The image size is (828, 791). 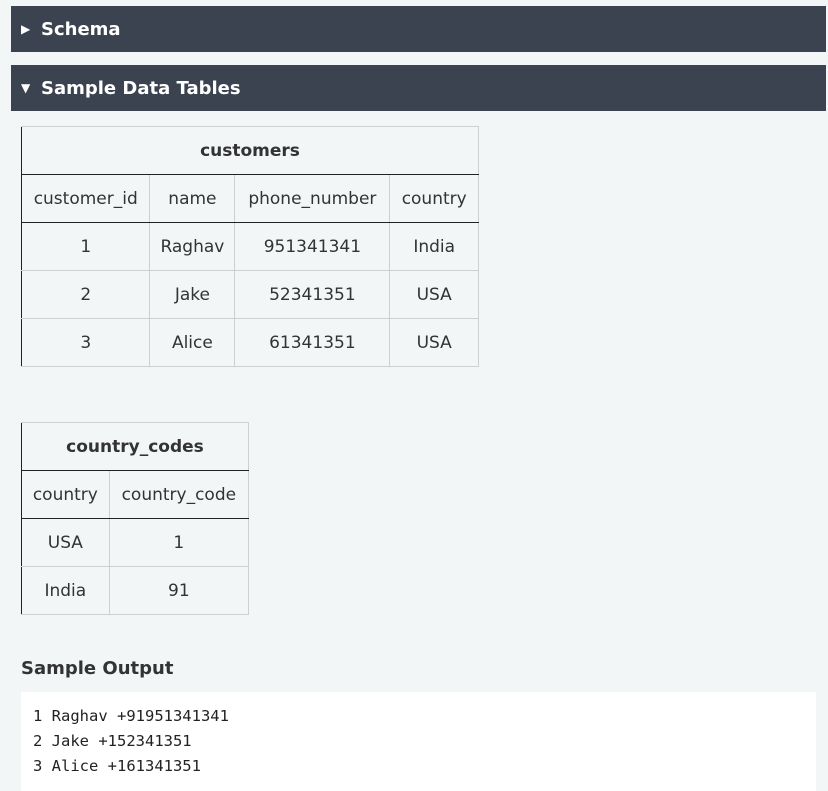 I want to click on table-cell: Raghav, so click(x=192, y=246).